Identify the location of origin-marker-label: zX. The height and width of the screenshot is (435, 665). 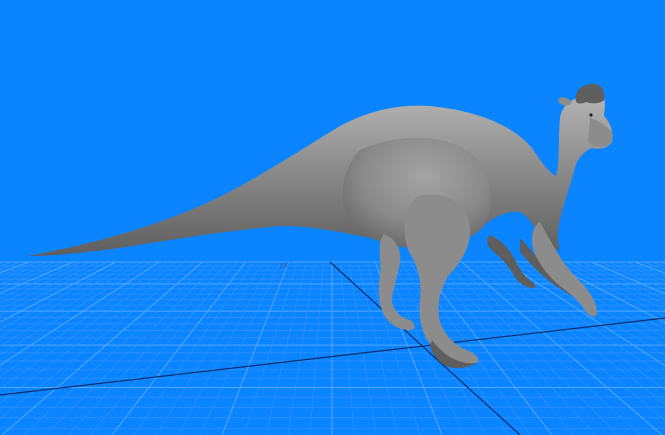
(284, 265).